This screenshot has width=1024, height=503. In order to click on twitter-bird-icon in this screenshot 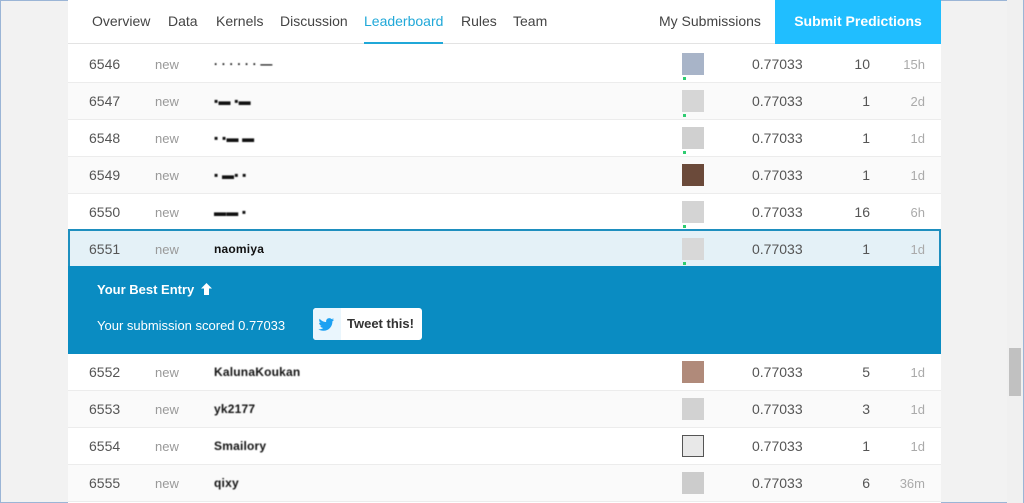, I will do `click(327, 324)`.